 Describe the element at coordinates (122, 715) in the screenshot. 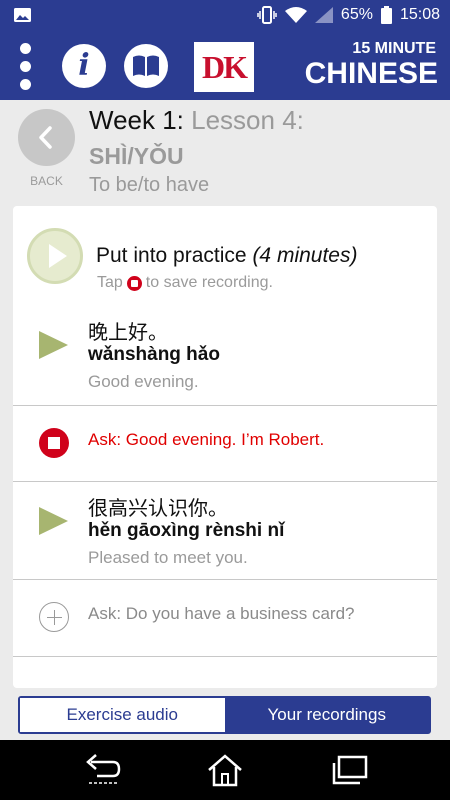

I see `tab-exercise-audio: Exercise audio` at that location.